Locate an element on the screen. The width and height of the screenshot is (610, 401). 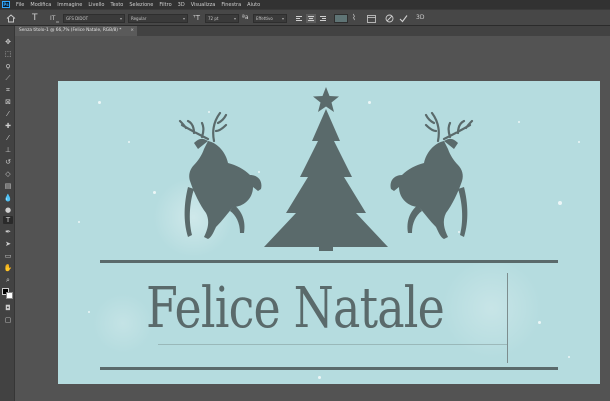
menu-filtro: Filtro is located at coordinates (165, 5).